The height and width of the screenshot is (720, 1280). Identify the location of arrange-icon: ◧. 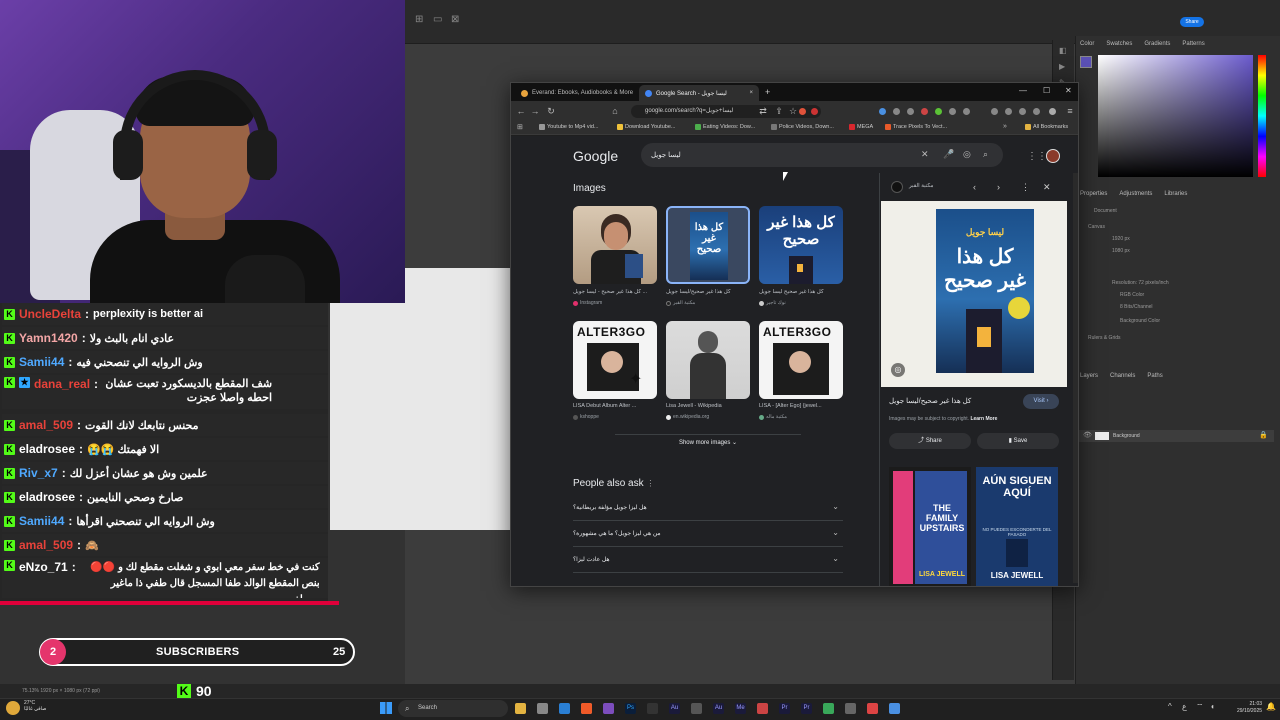
(1063, 50).